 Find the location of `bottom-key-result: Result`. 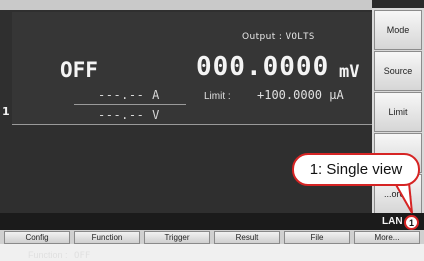

bottom-key-result: Result is located at coordinates (247, 237).